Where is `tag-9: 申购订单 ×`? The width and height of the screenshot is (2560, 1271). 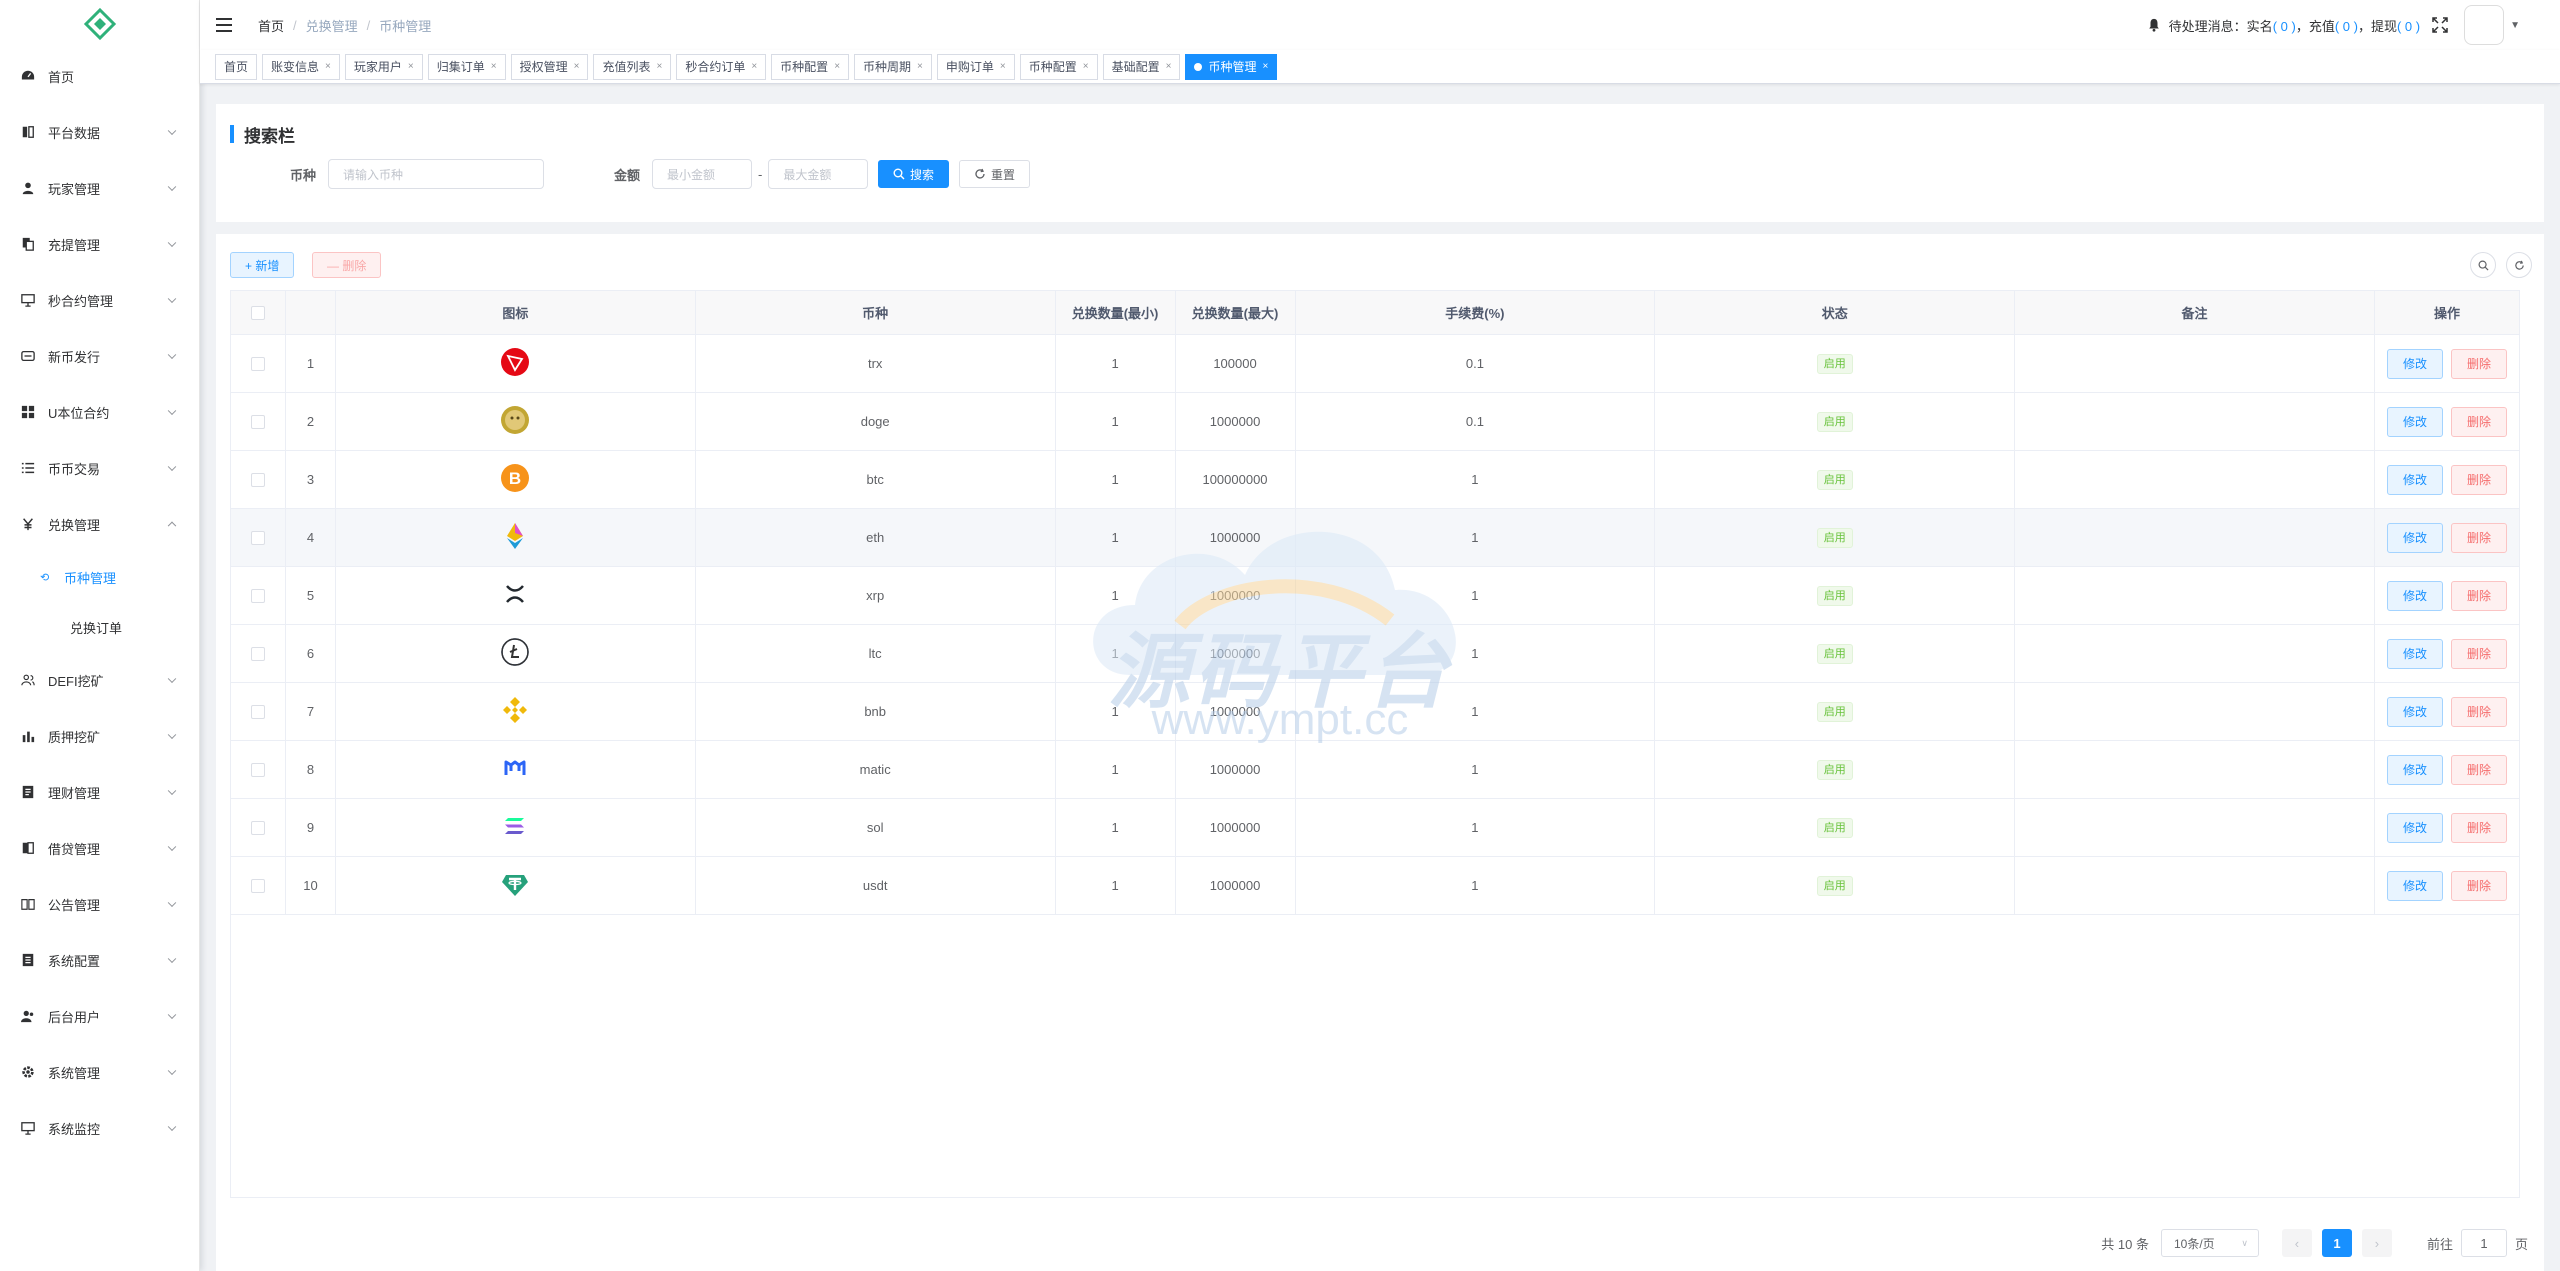
tag-9: 申购订单 × is located at coordinates (975, 66).